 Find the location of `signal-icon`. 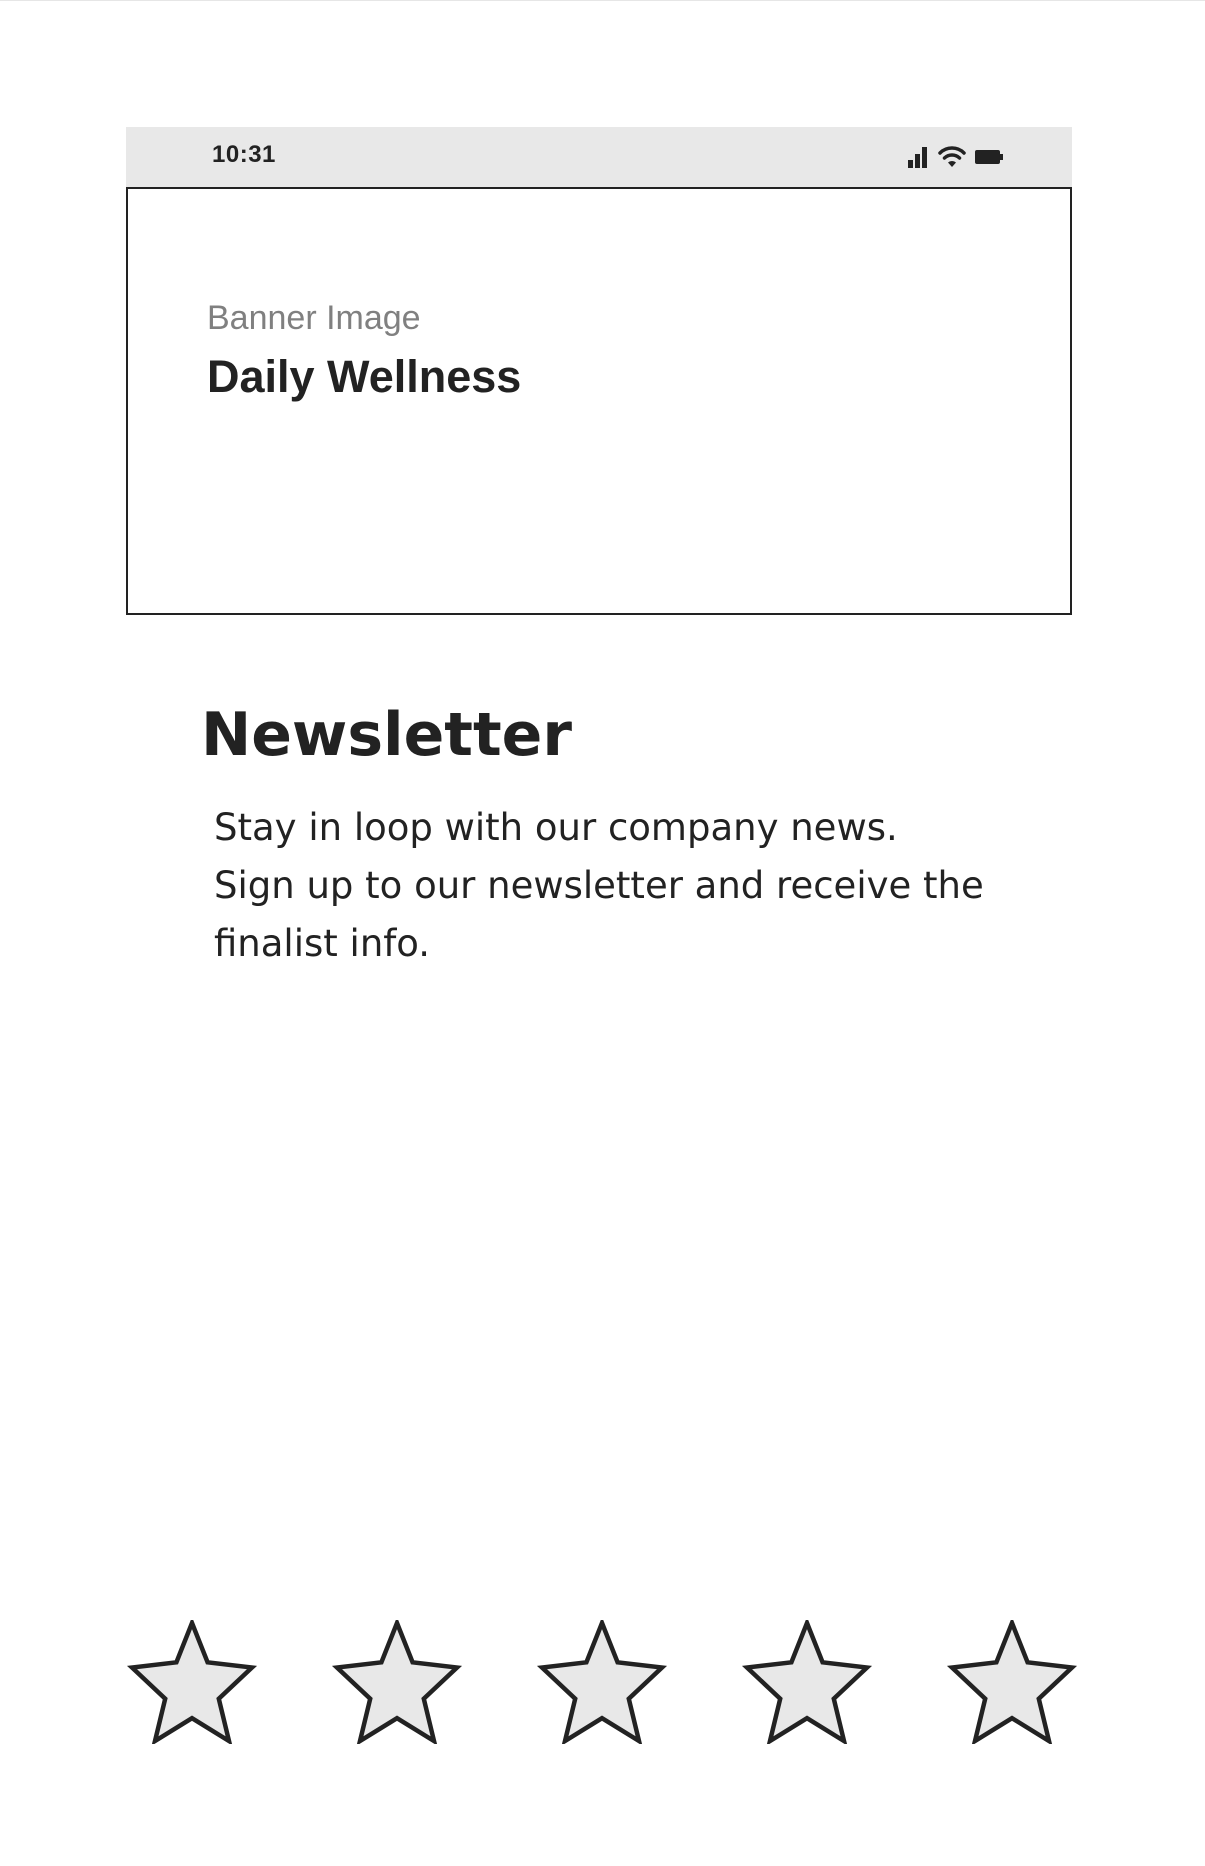

signal-icon is located at coordinates (918, 157).